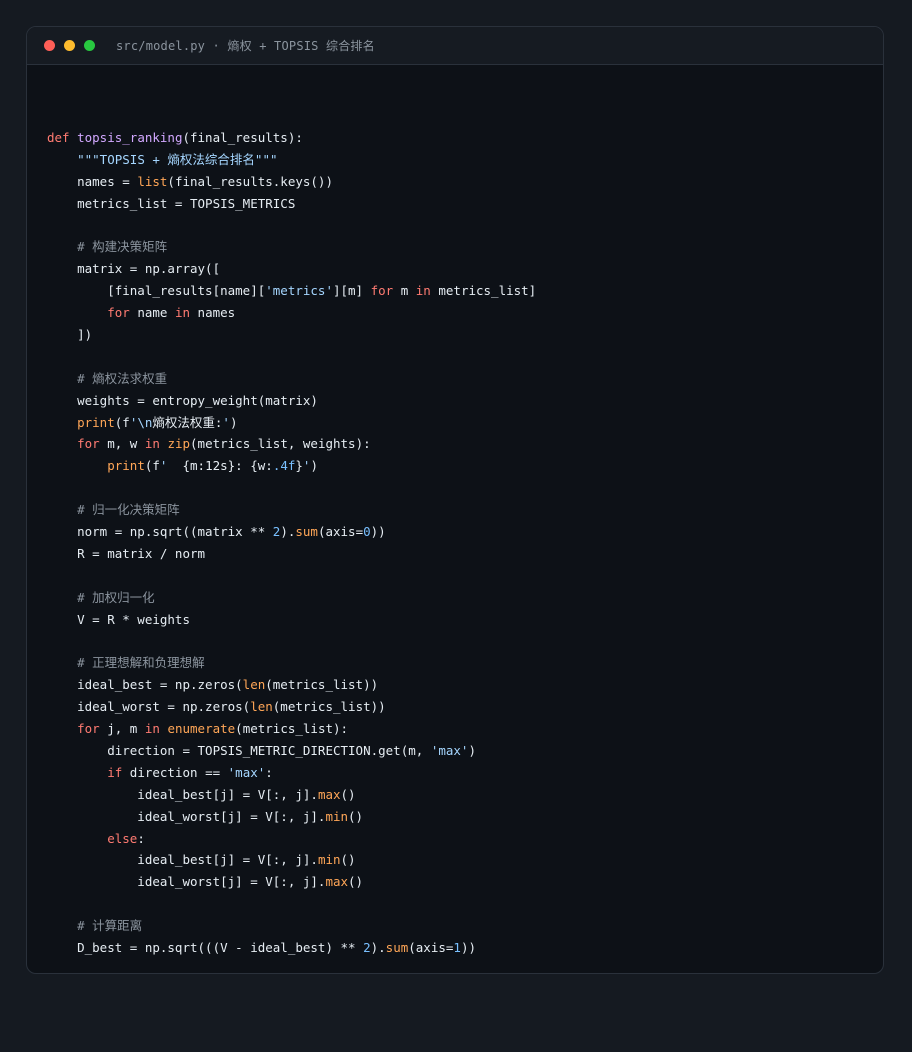 This screenshot has width=912, height=1052. I want to click on code-token: """TOPSIS + 熵权法综合排名""", so click(177, 159).